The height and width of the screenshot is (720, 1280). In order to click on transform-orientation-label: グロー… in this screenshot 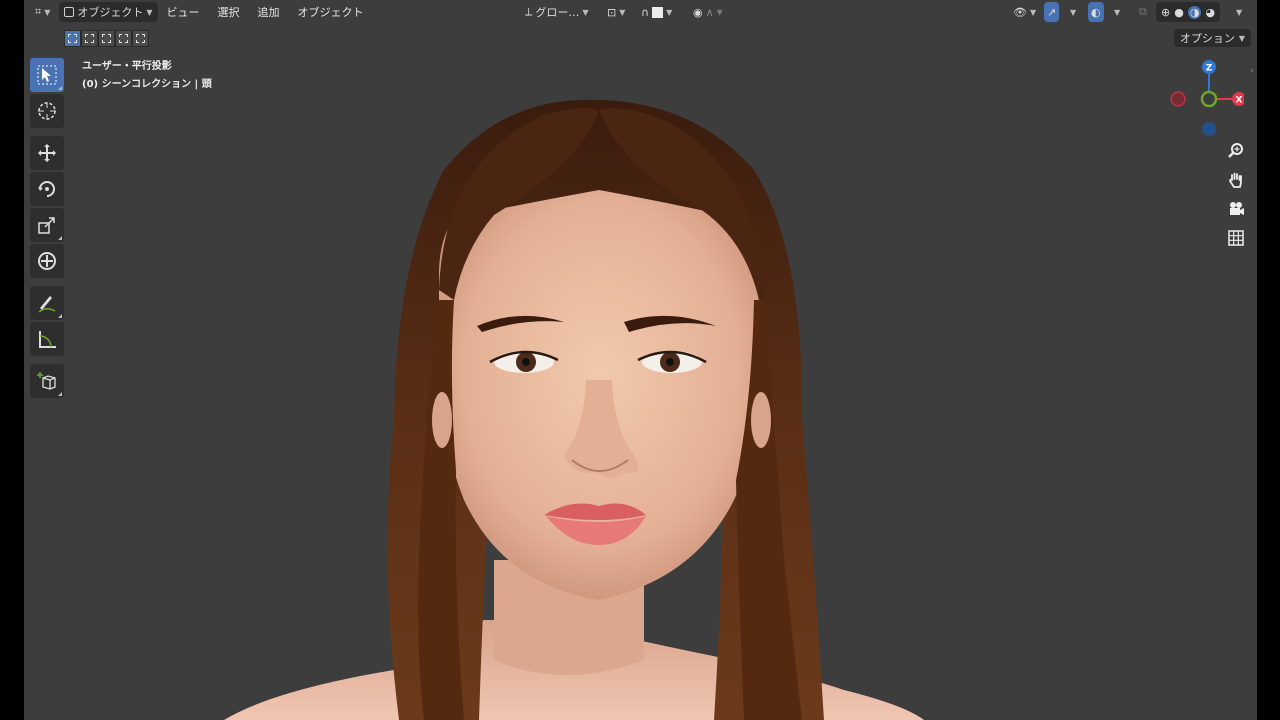, I will do `click(557, 12)`.